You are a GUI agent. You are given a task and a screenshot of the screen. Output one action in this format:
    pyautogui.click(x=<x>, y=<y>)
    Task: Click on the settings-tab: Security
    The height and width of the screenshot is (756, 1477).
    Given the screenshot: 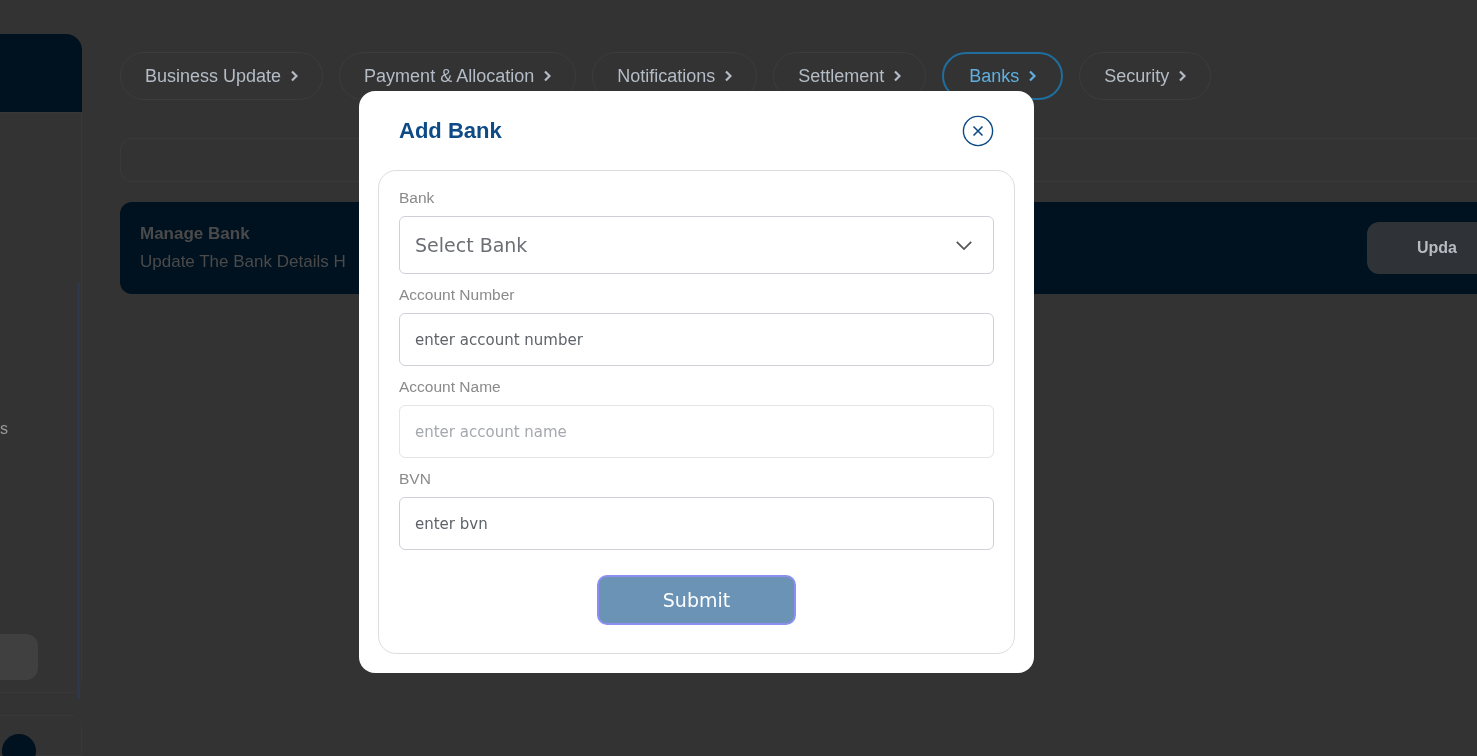 What is the action you would take?
    pyautogui.click(x=1145, y=76)
    